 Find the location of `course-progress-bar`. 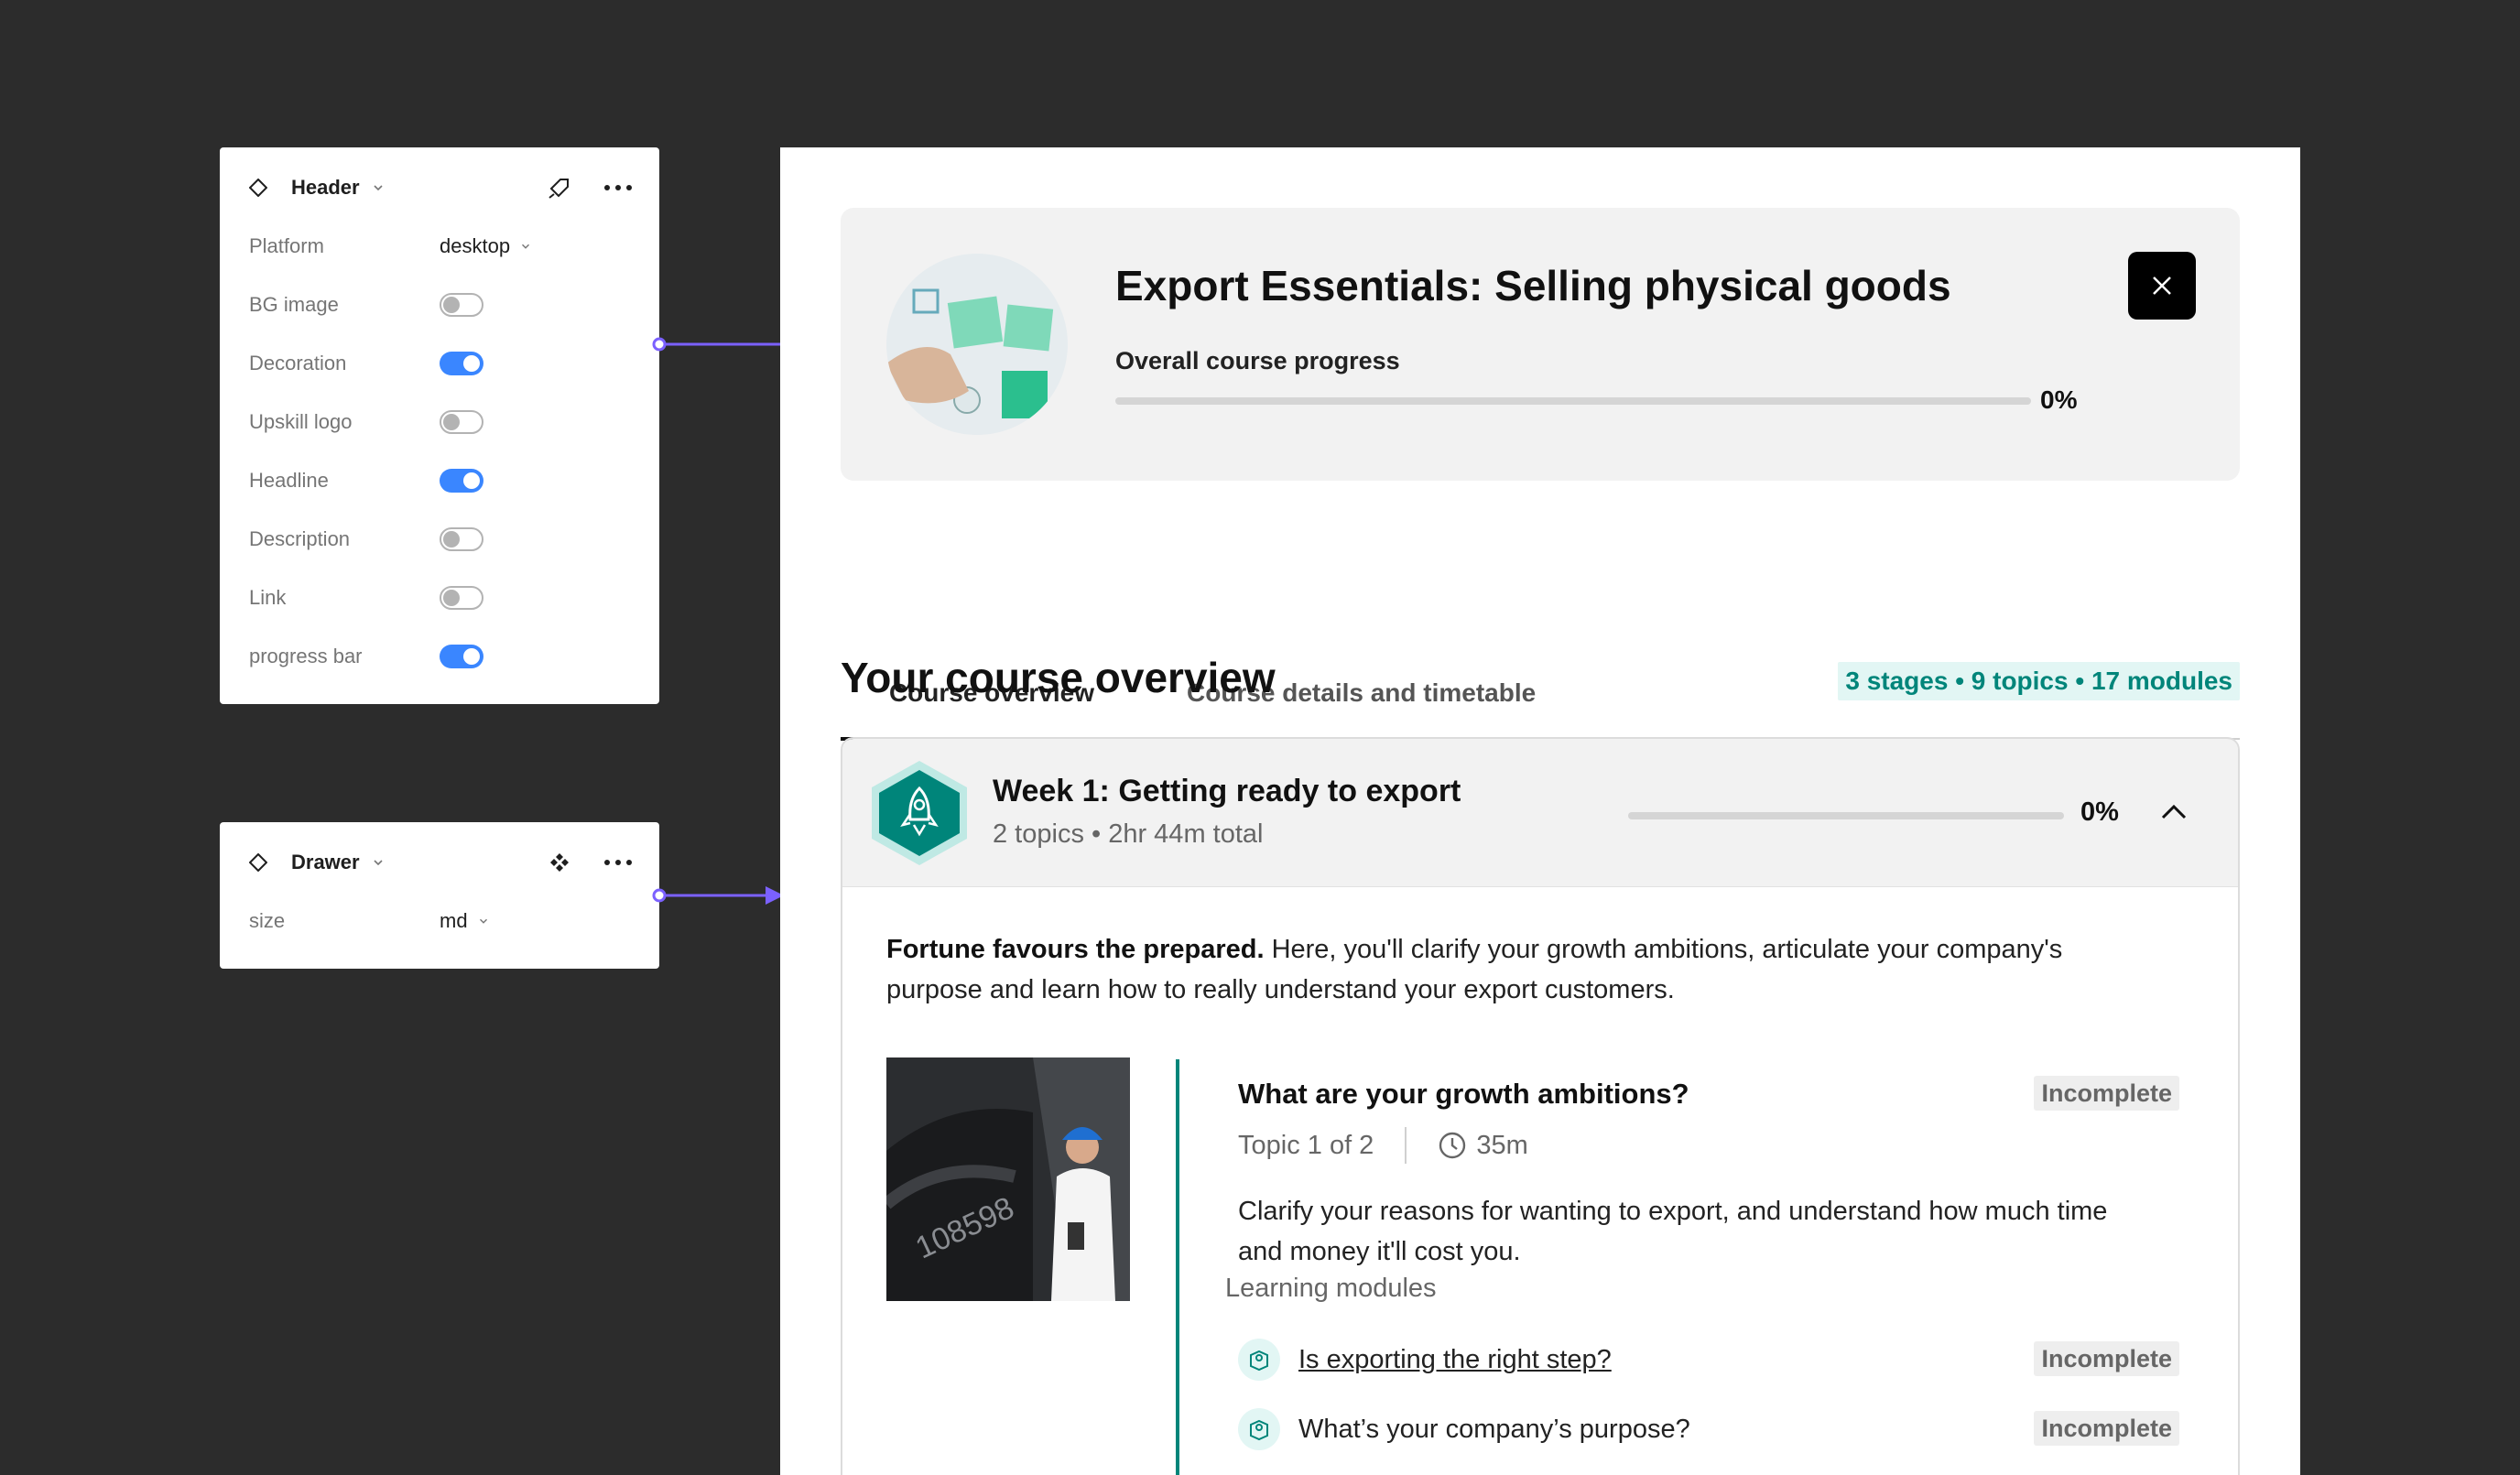

course-progress-bar is located at coordinates (1573, 401).